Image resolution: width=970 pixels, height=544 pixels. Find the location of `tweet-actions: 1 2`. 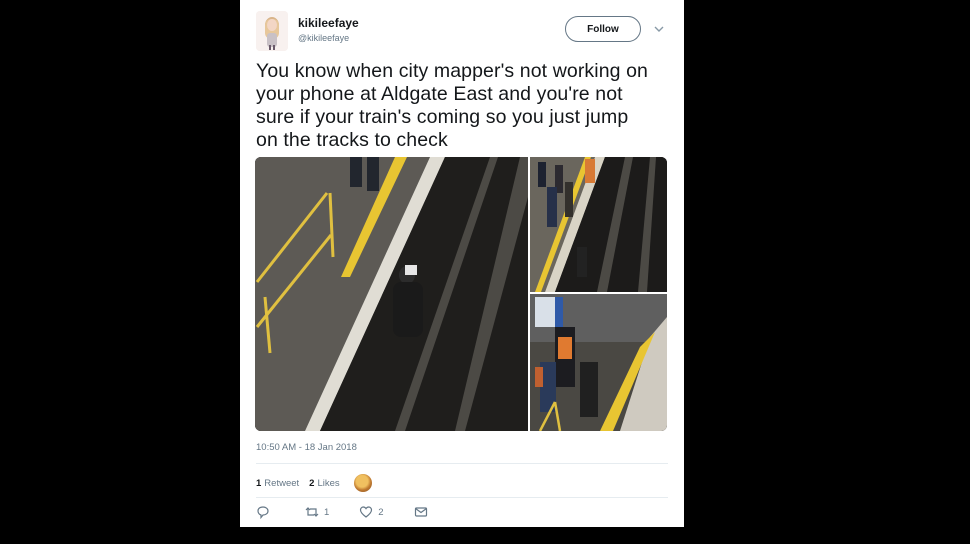

tweet-actions: 1 2 is located at coordinates (359, 512).